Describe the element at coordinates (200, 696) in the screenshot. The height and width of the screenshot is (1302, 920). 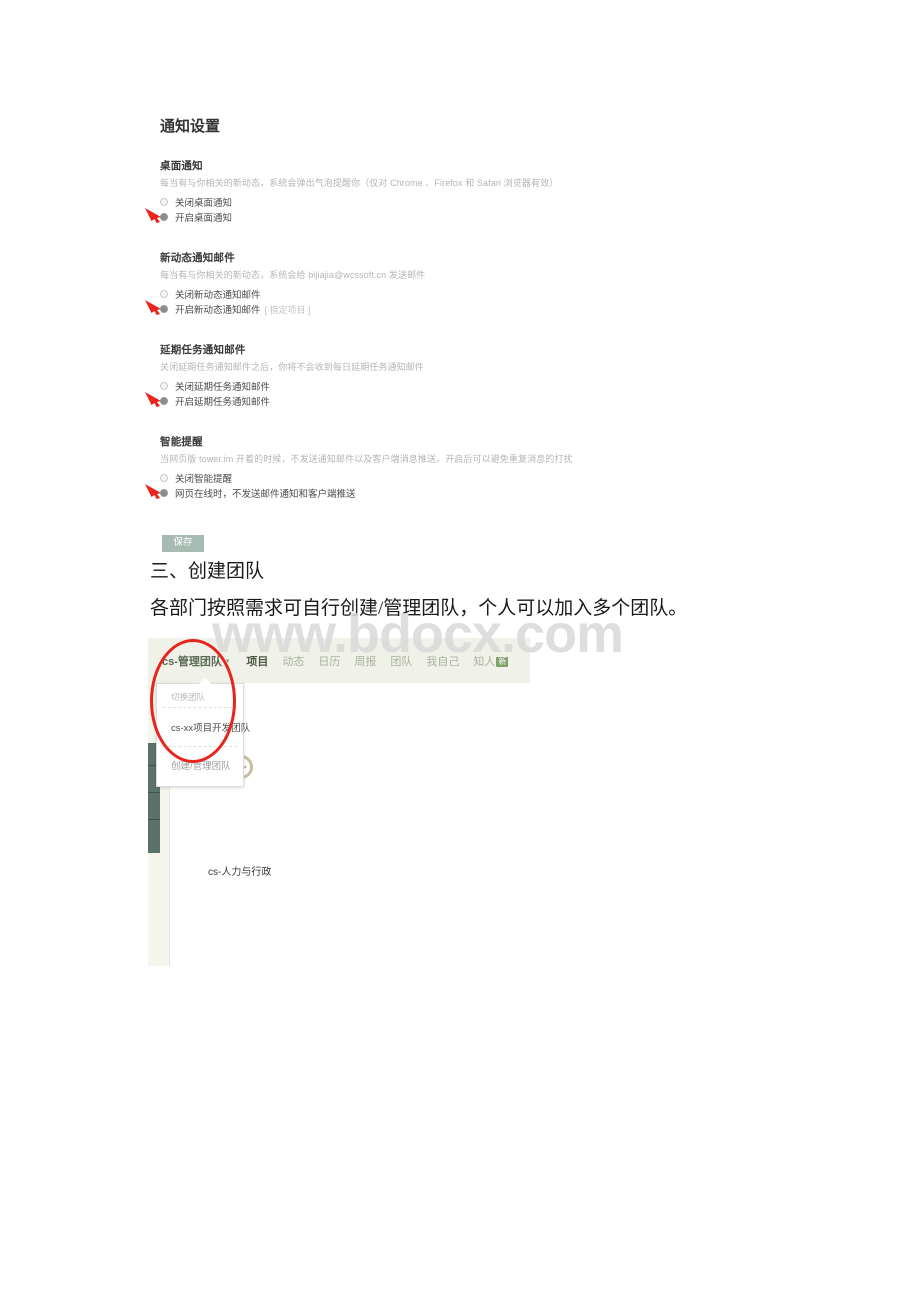
I see `dropdown-section-label: 切换团队` at that location.